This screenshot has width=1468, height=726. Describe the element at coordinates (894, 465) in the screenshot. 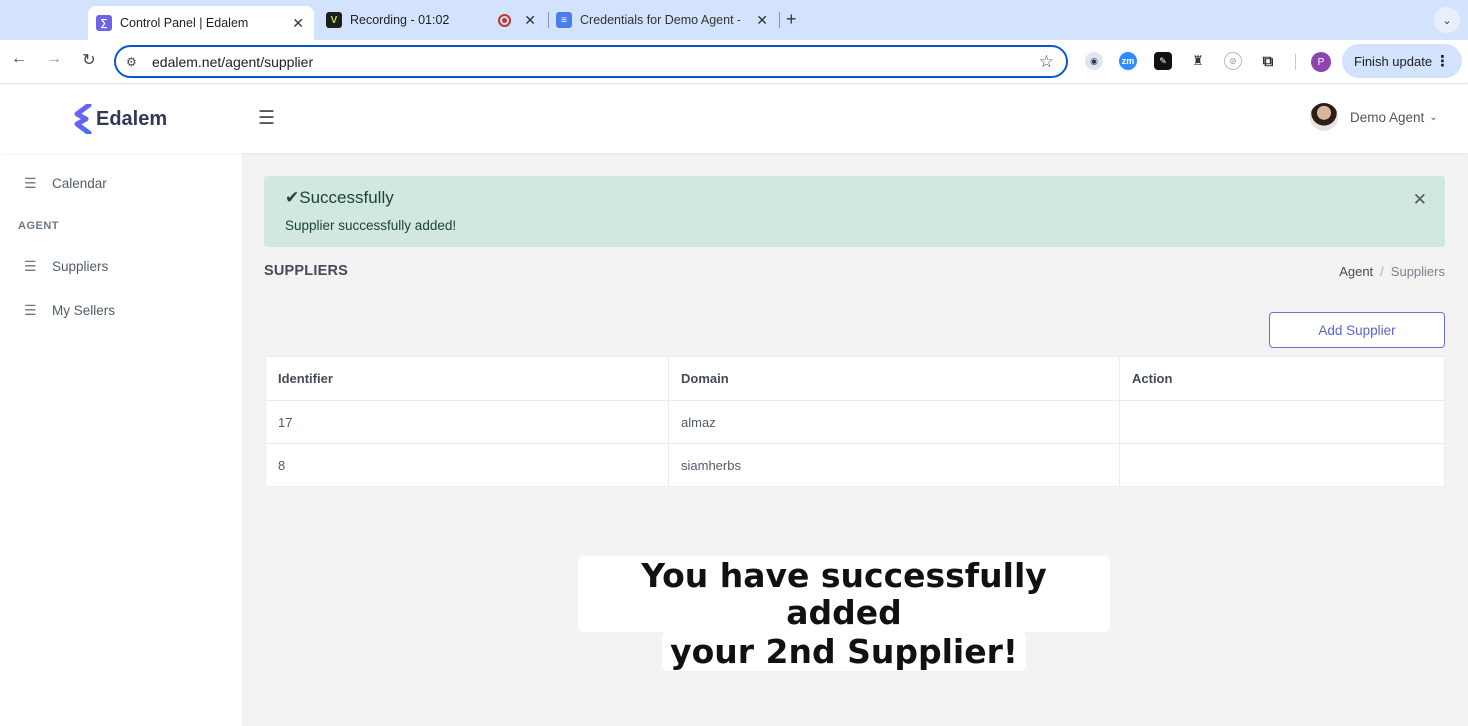

I see `cell-domain: siamherbs` at that location.